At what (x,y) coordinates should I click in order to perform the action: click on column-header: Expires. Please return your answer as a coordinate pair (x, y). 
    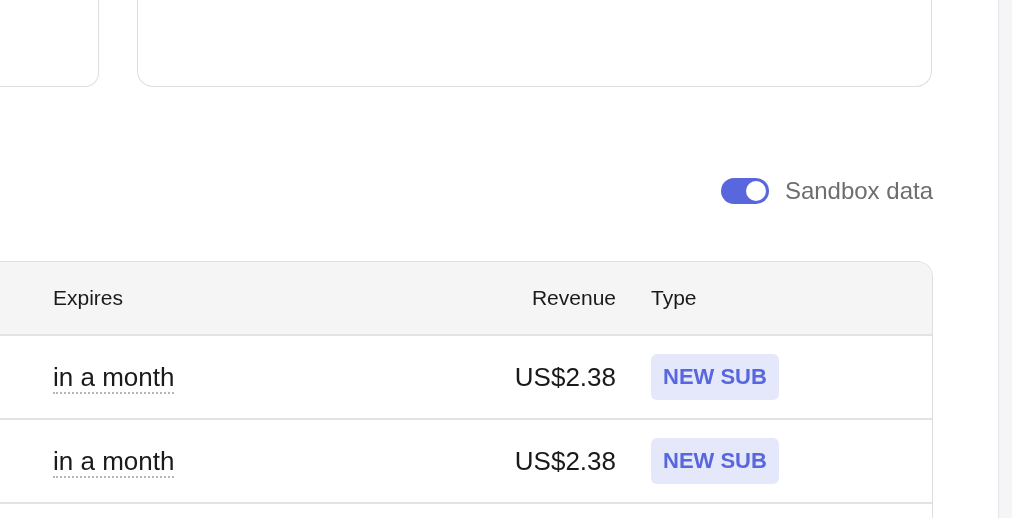
    Looking at the image, I should click on (88, 298).